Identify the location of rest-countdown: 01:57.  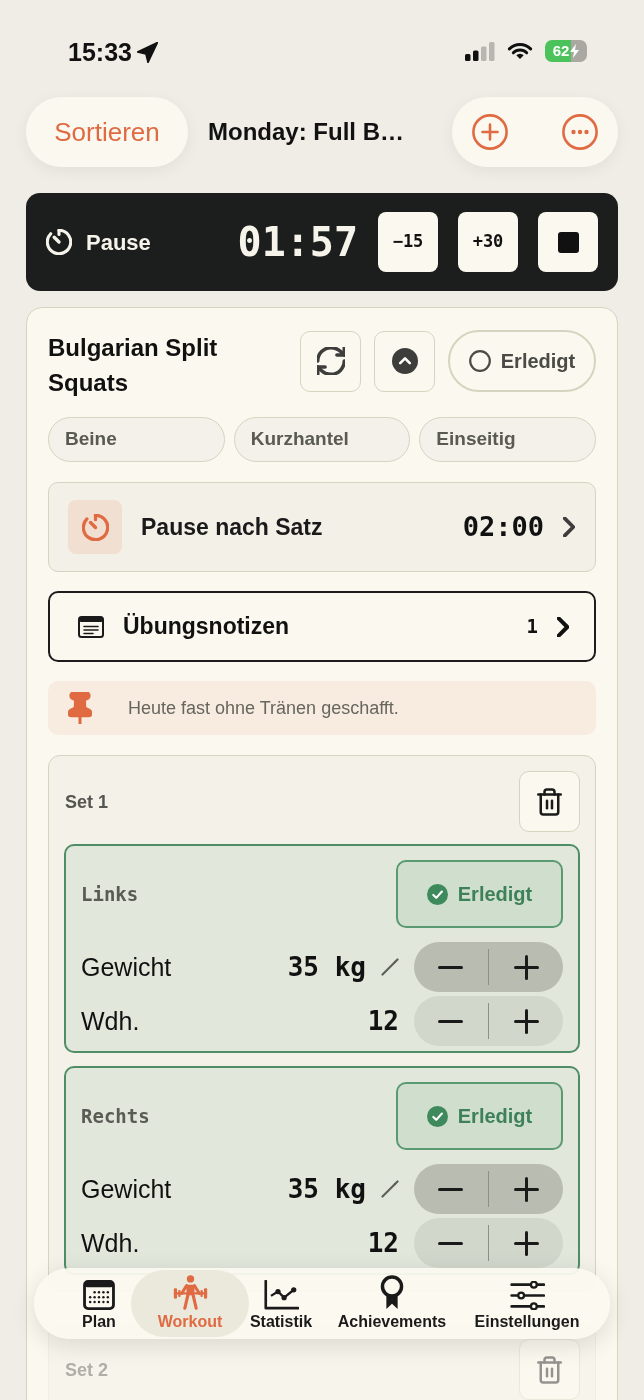
(297, 242).